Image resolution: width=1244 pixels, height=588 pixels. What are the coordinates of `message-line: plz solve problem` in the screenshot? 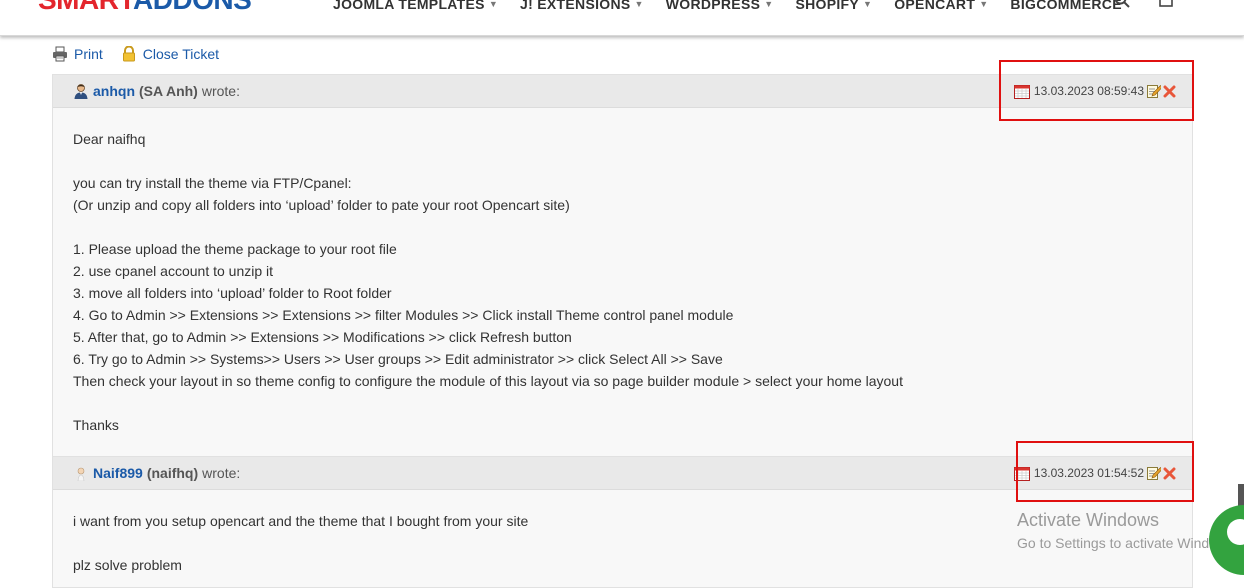 It's located at (127, 565).